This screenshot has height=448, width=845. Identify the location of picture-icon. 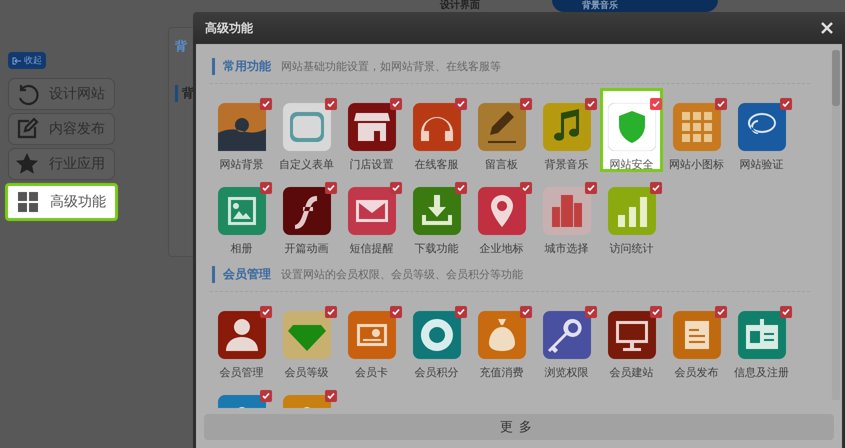
(242, 211).